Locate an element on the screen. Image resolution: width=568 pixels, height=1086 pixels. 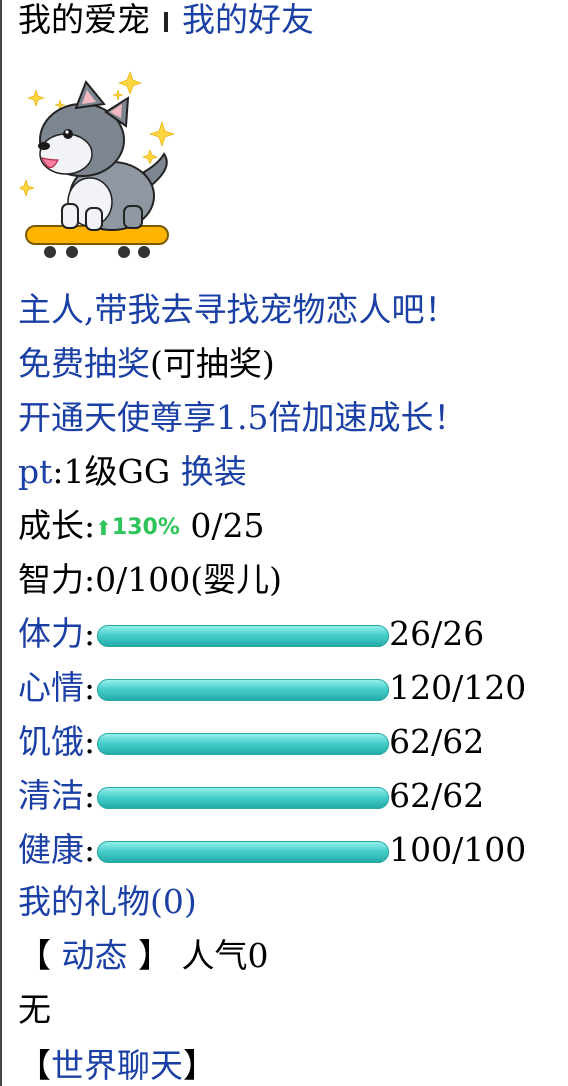
stat-label: 清洁 is located at coordinates (51, 795).